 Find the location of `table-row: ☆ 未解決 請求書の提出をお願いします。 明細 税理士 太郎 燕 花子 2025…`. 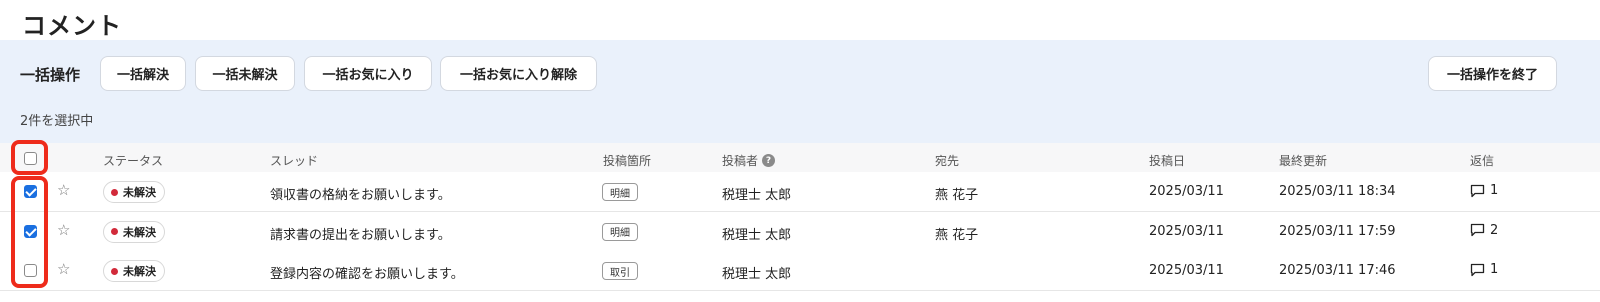

table-row: ☆ 未解決 請求書の提出をお願いします。 明細 税理士 太郎 燕 花子 2025… is located at coordinates (800, 231).